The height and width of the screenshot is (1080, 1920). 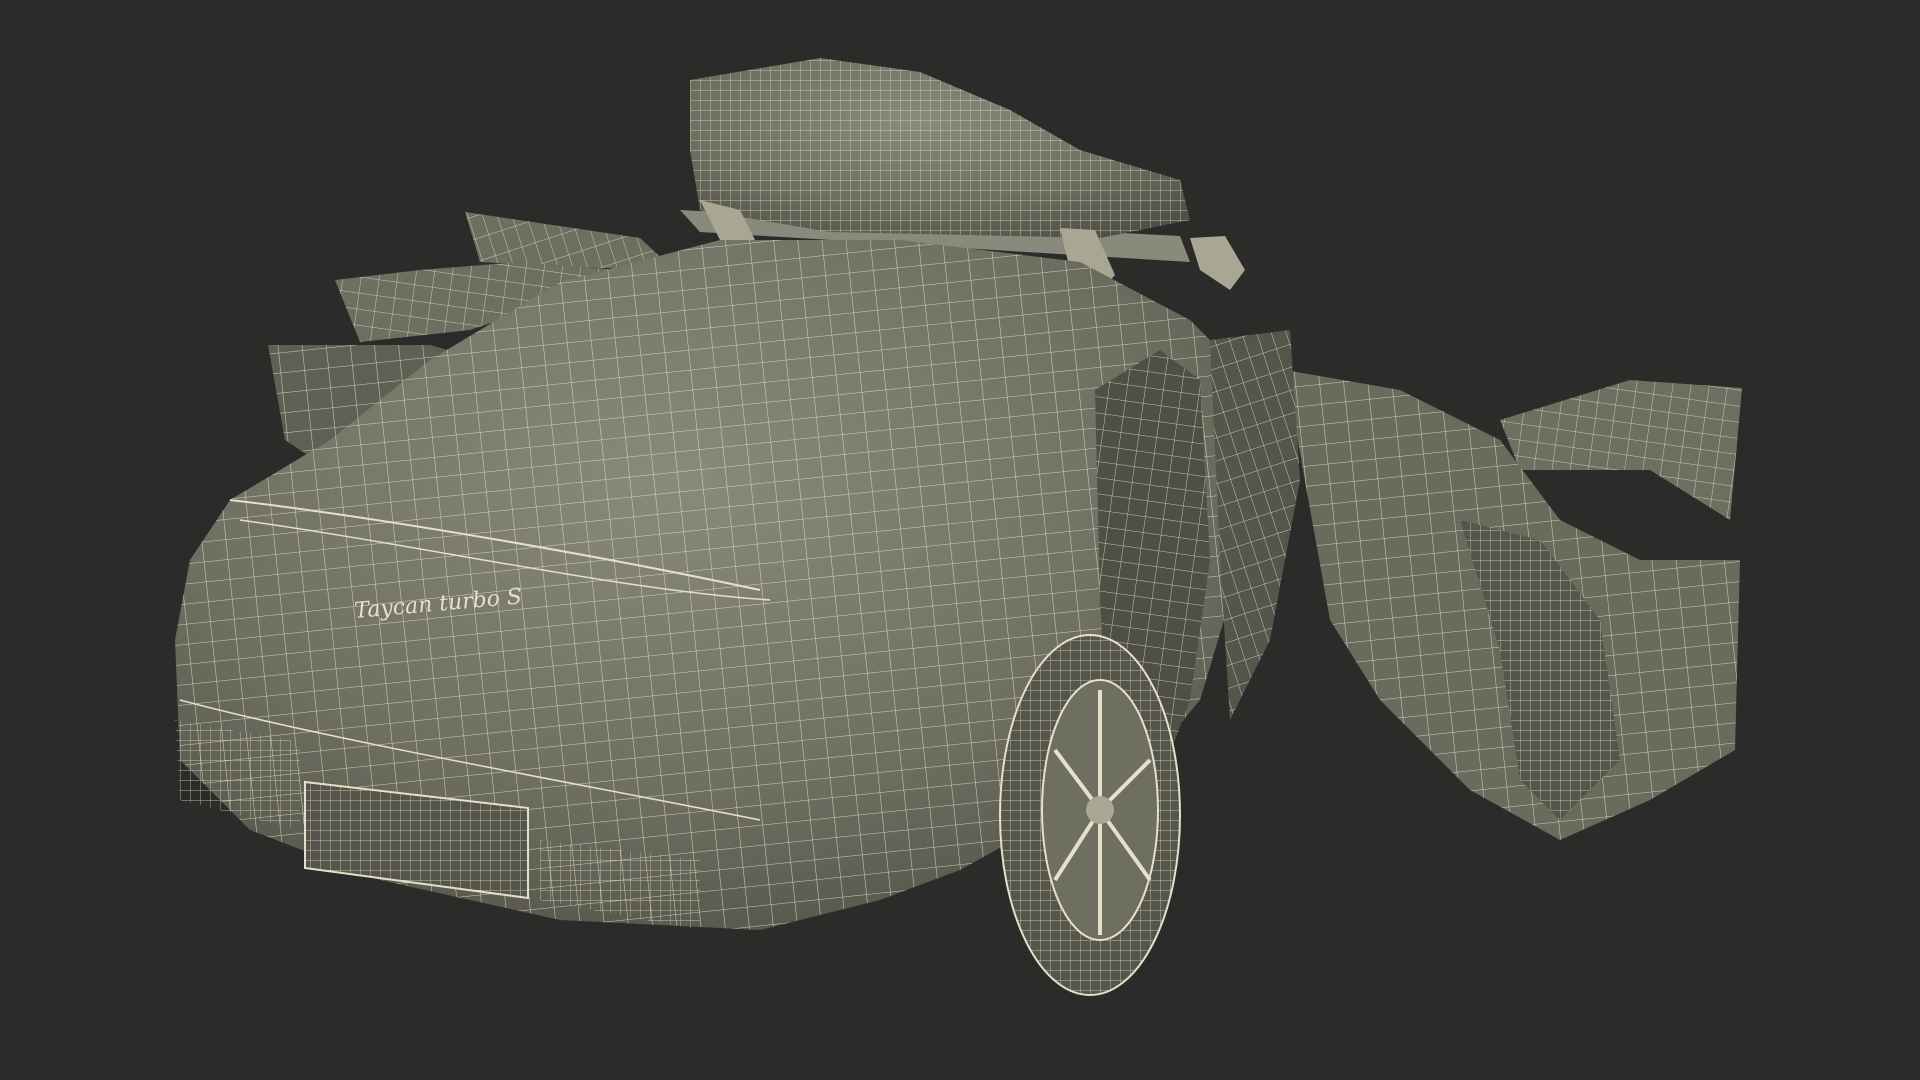 What do you see at coordinates (1513, 605) in the screenshot?
I see `right-open-doors` at bounding box center [1513, 605].